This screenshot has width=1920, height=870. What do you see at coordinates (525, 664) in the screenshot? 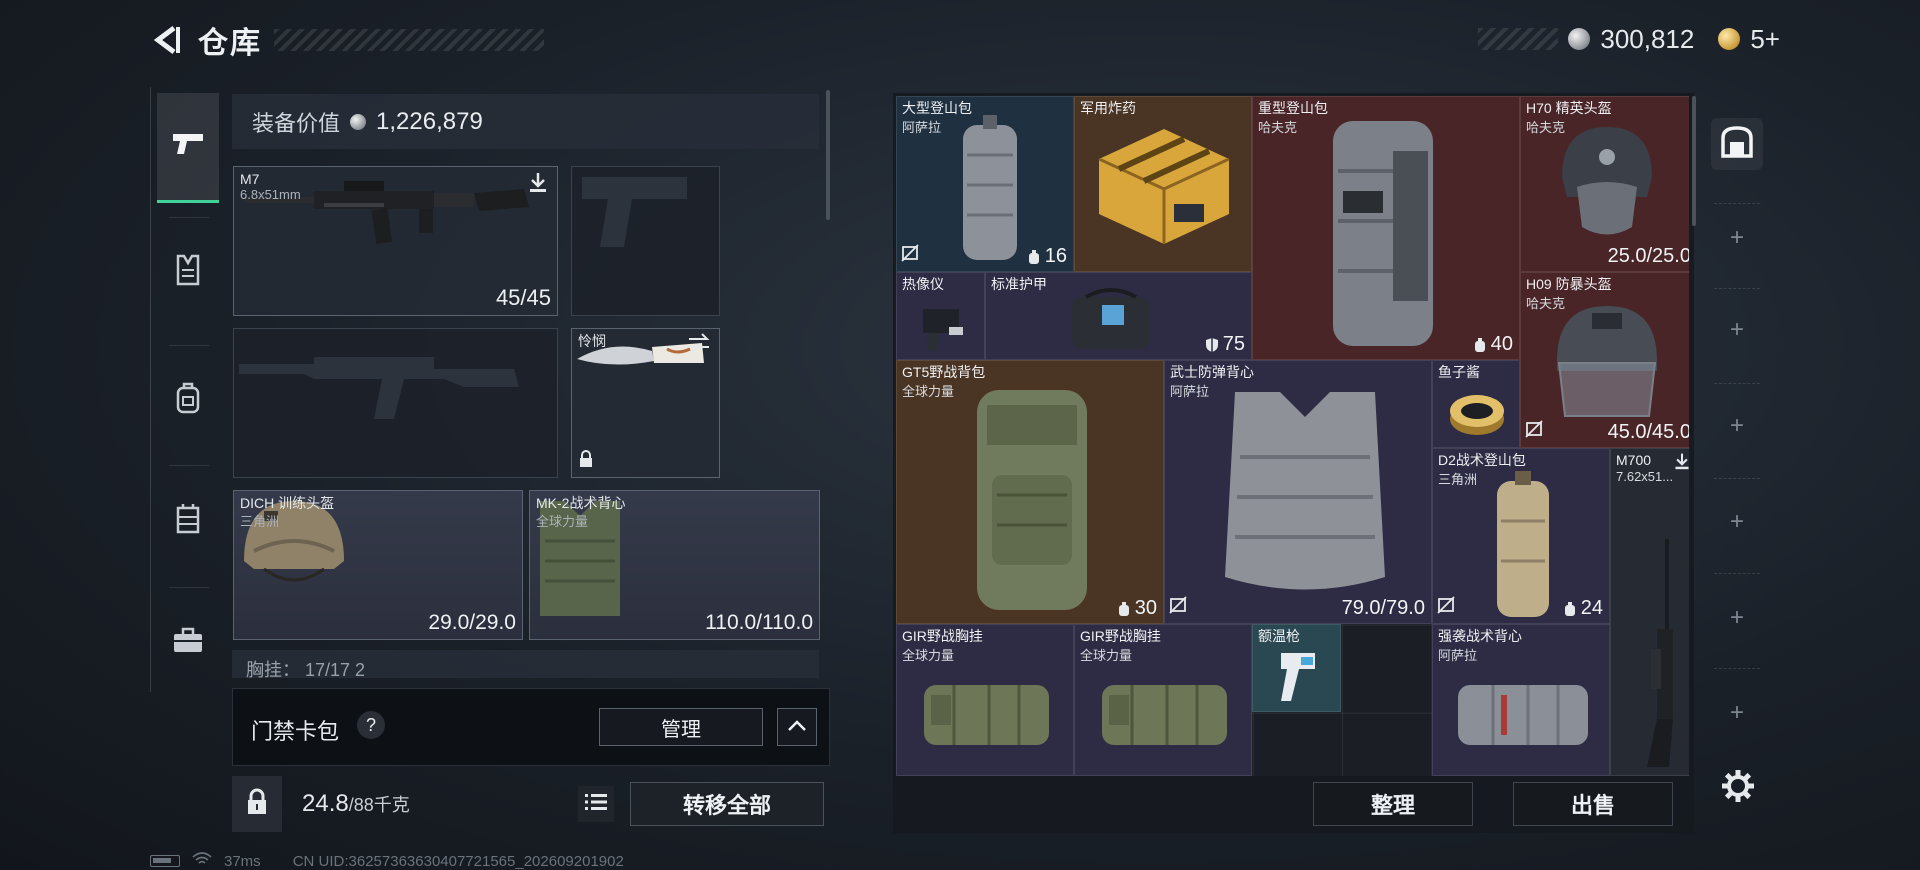
I see `chest-rig-row: 胸挂： 17/17 2` at bounding box center [525, 664].